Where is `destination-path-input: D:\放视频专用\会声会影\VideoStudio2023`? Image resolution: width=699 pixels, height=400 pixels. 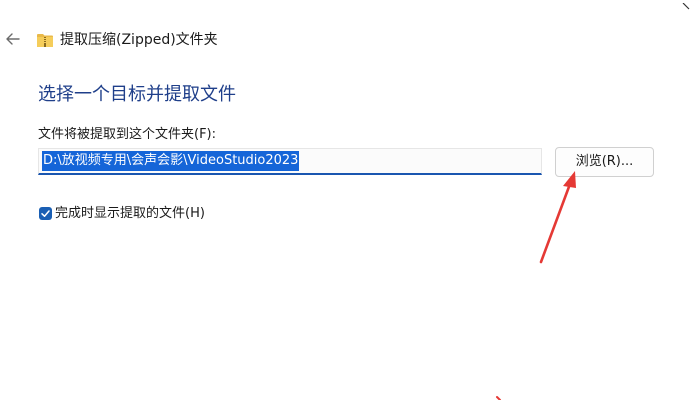 destination-path-input: D:\放视频专用\会声会影\VideoStudio2023 is located at coordinates (290, 161).